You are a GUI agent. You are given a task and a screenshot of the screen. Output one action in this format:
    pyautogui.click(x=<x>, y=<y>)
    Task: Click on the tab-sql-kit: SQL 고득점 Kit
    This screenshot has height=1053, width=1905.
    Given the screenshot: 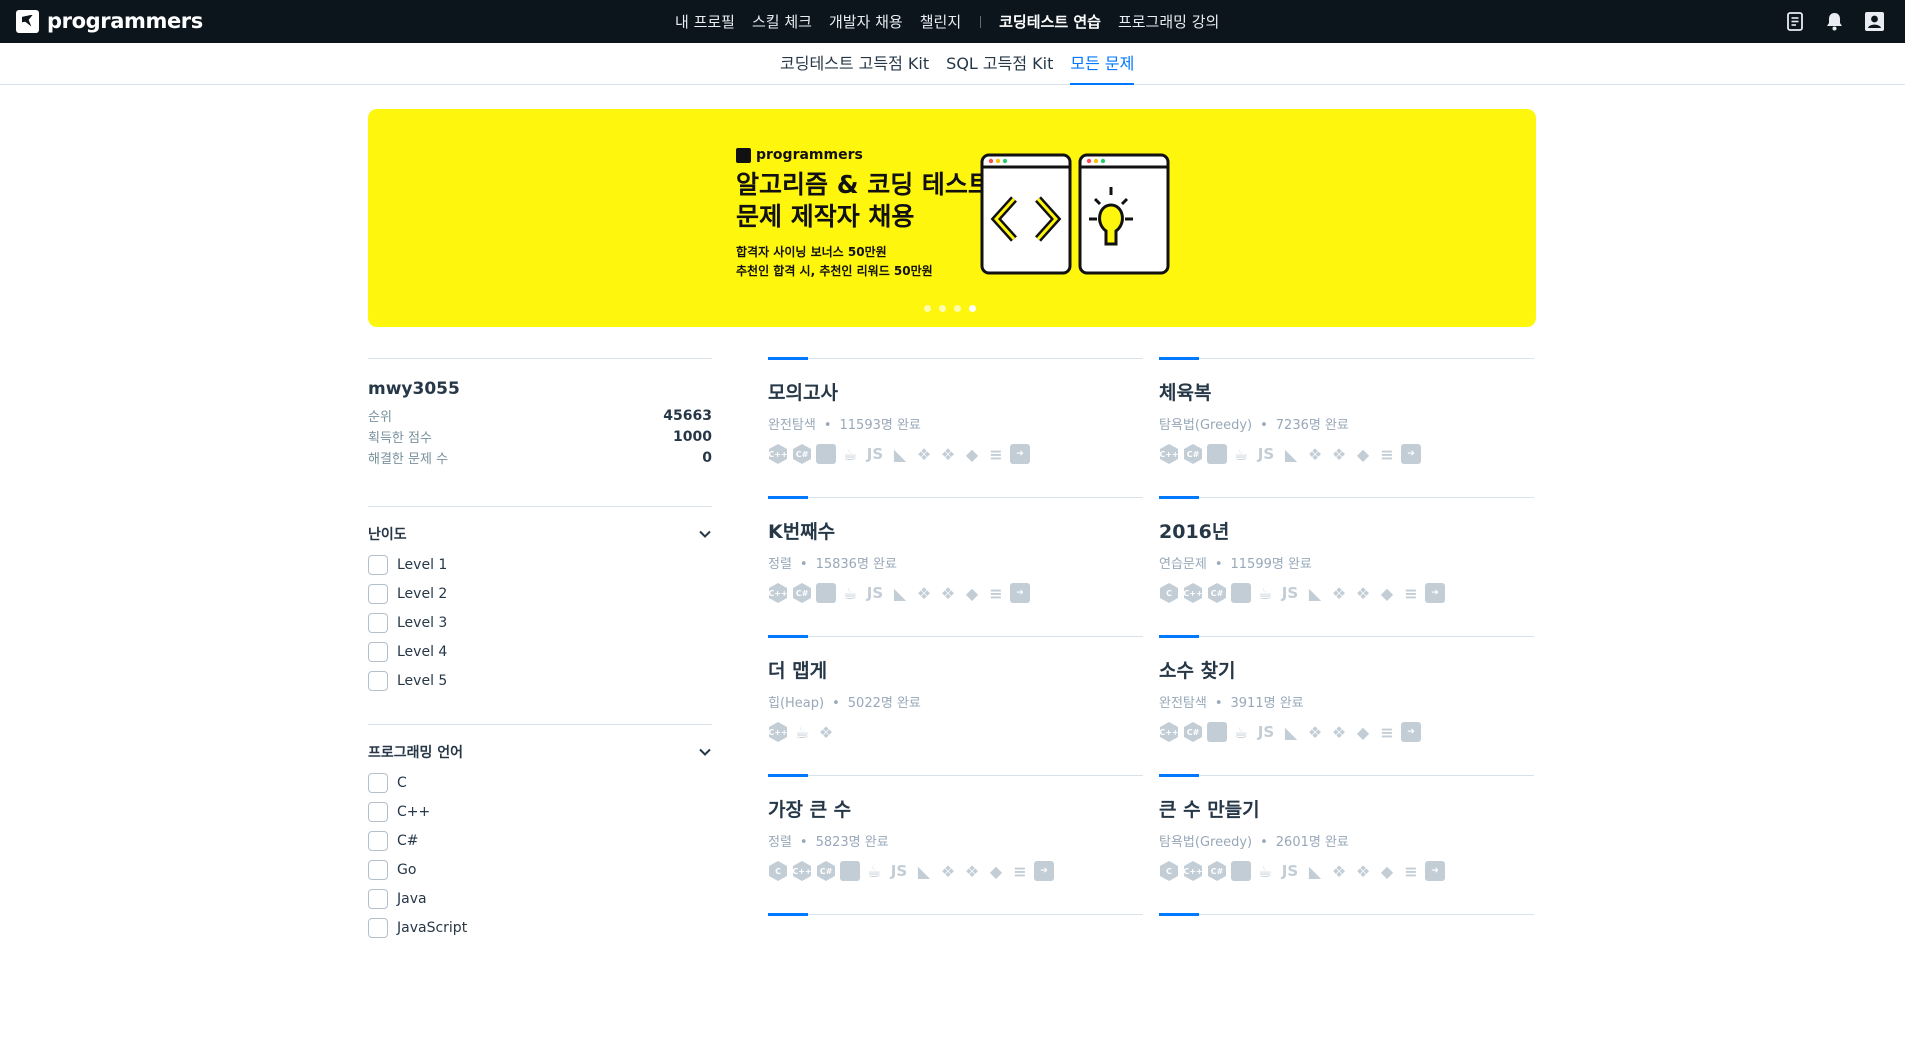 What is the action you would take?
    pyautogui.click(x=999, y=64)
    